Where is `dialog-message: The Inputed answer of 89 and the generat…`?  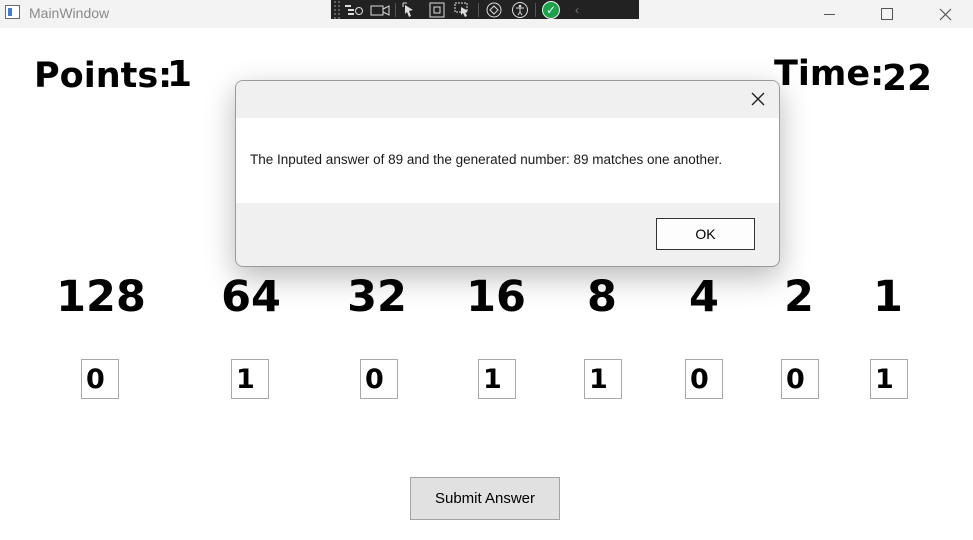
dialog-message: The Inputed answer of 89 and the generat… is located at coordinates (486, 159).